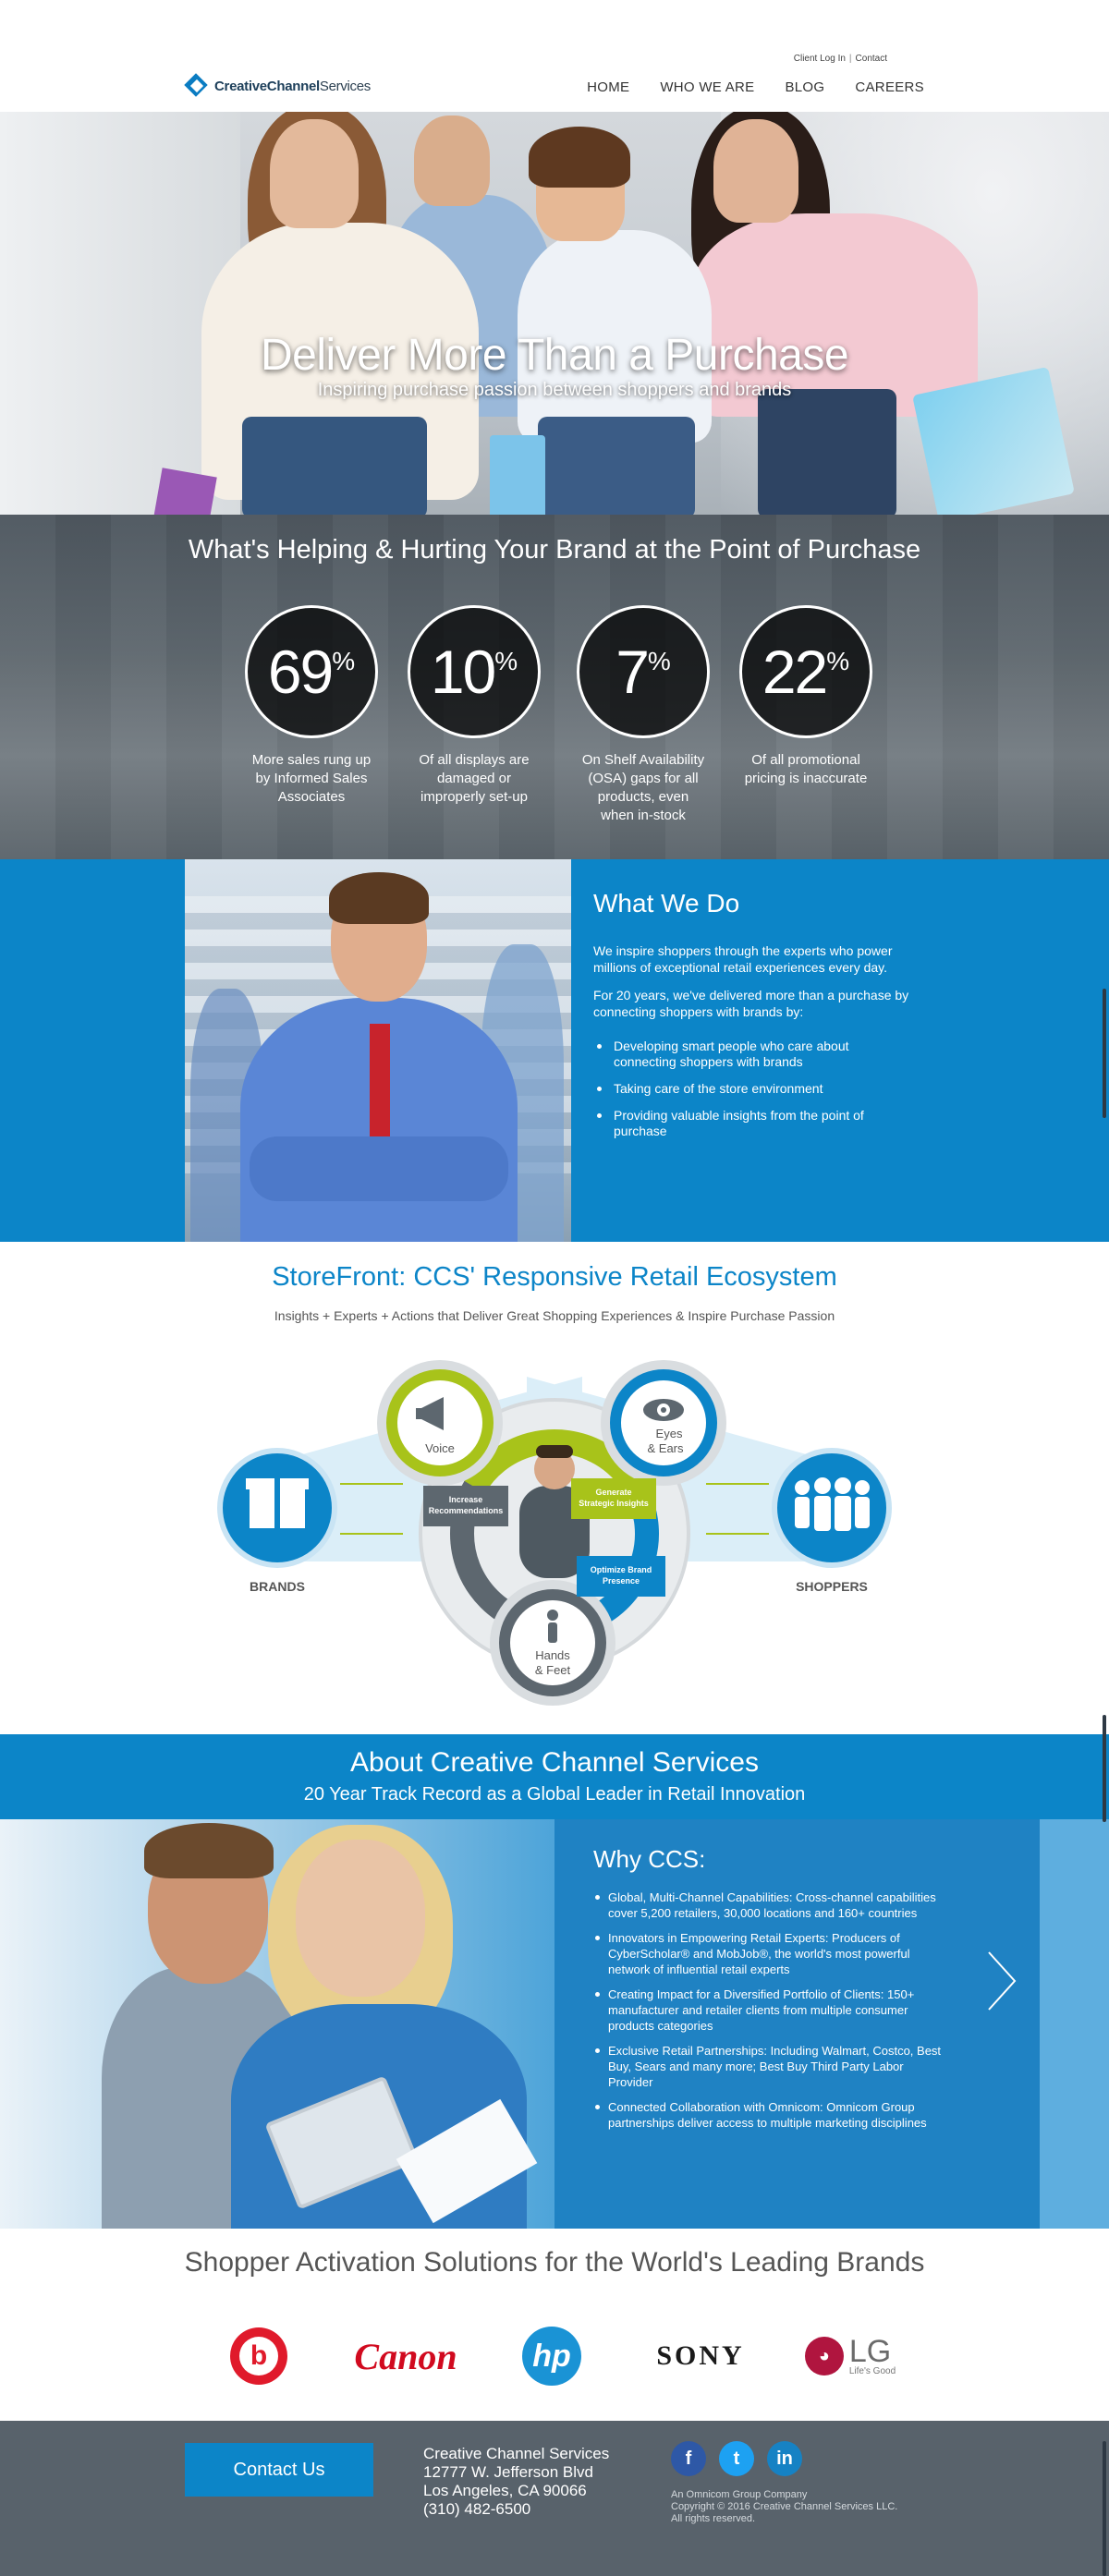 Image resolution: width=1109 pixels, height=2576 pixels. I want to click on about-title: About Creative Channel Services, so click(554, 1762).